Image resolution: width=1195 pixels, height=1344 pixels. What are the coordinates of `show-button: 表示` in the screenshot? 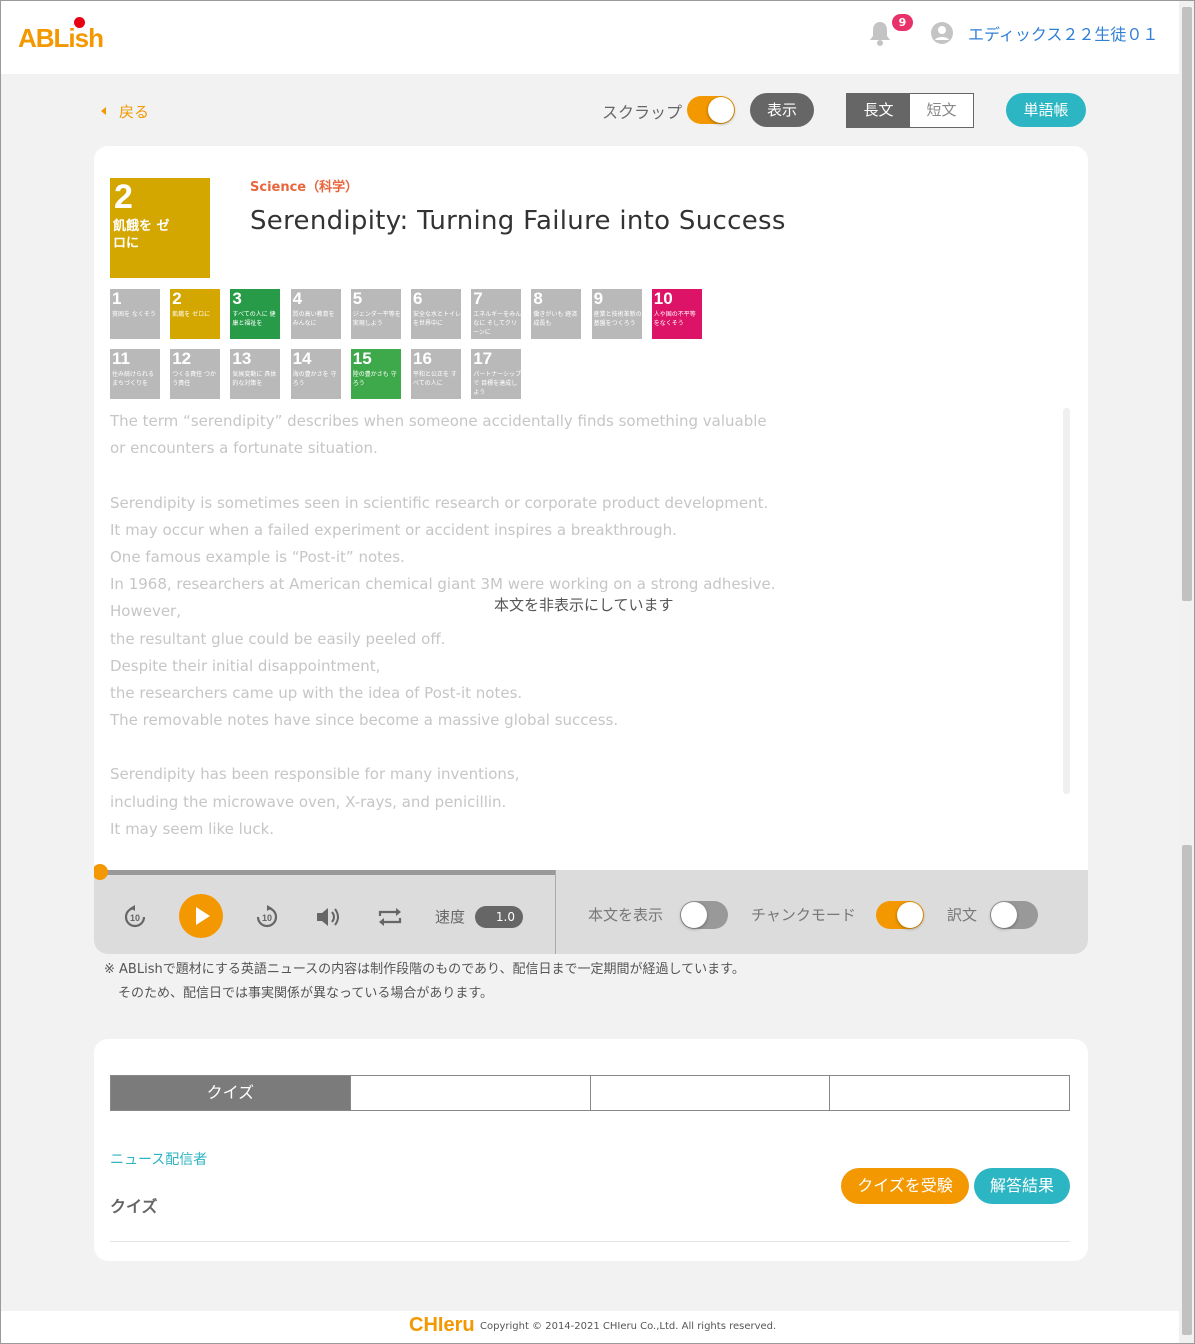 It's located at (782, 110).